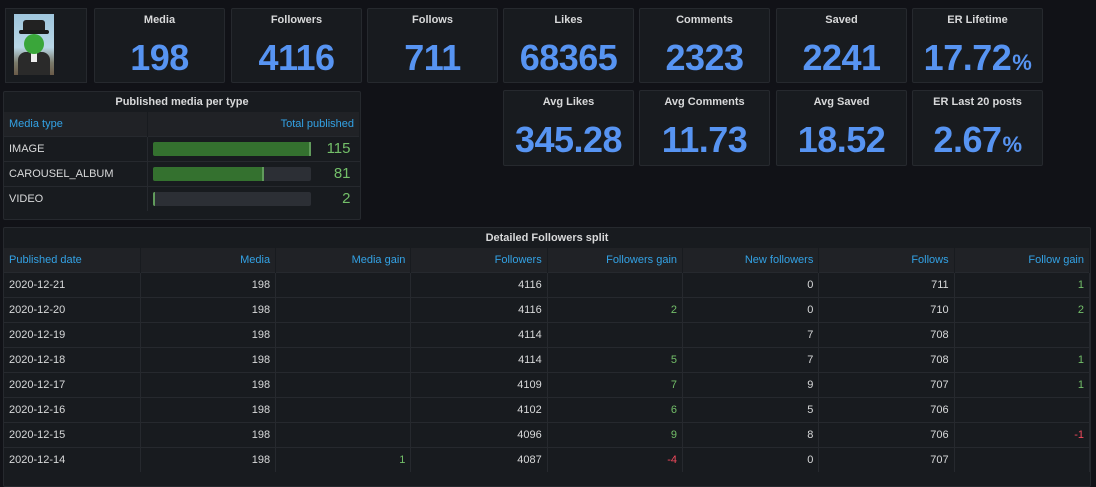 The height and width of the screenshot is (487, 1096). I want to click on media-type-cell: CAROUSEL_ALBUM, so click(76, 173).